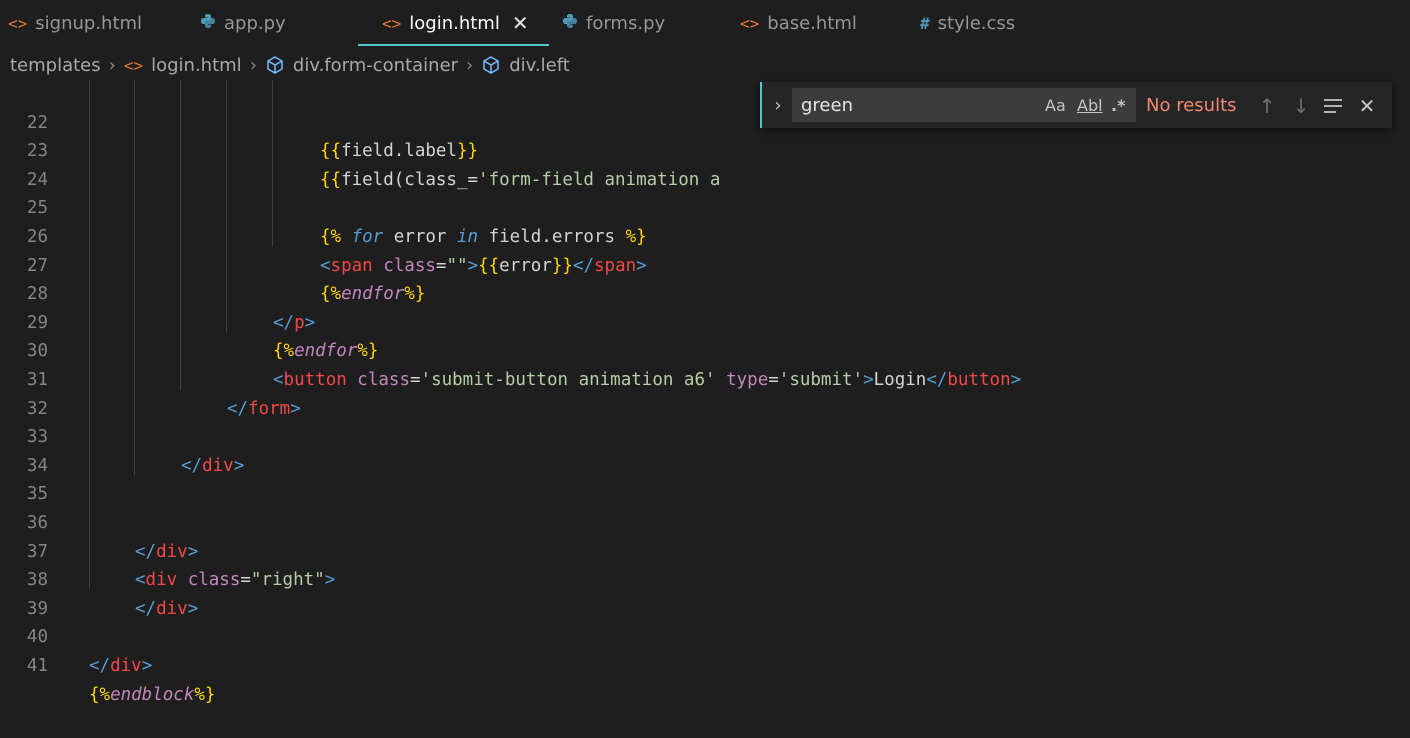 Image resolution: width=1410 pixels, height=738 pixels. I want to click on find-widget: › green Aa Abl .* No results ↑ ↓ ✕, so click(1076, 105).